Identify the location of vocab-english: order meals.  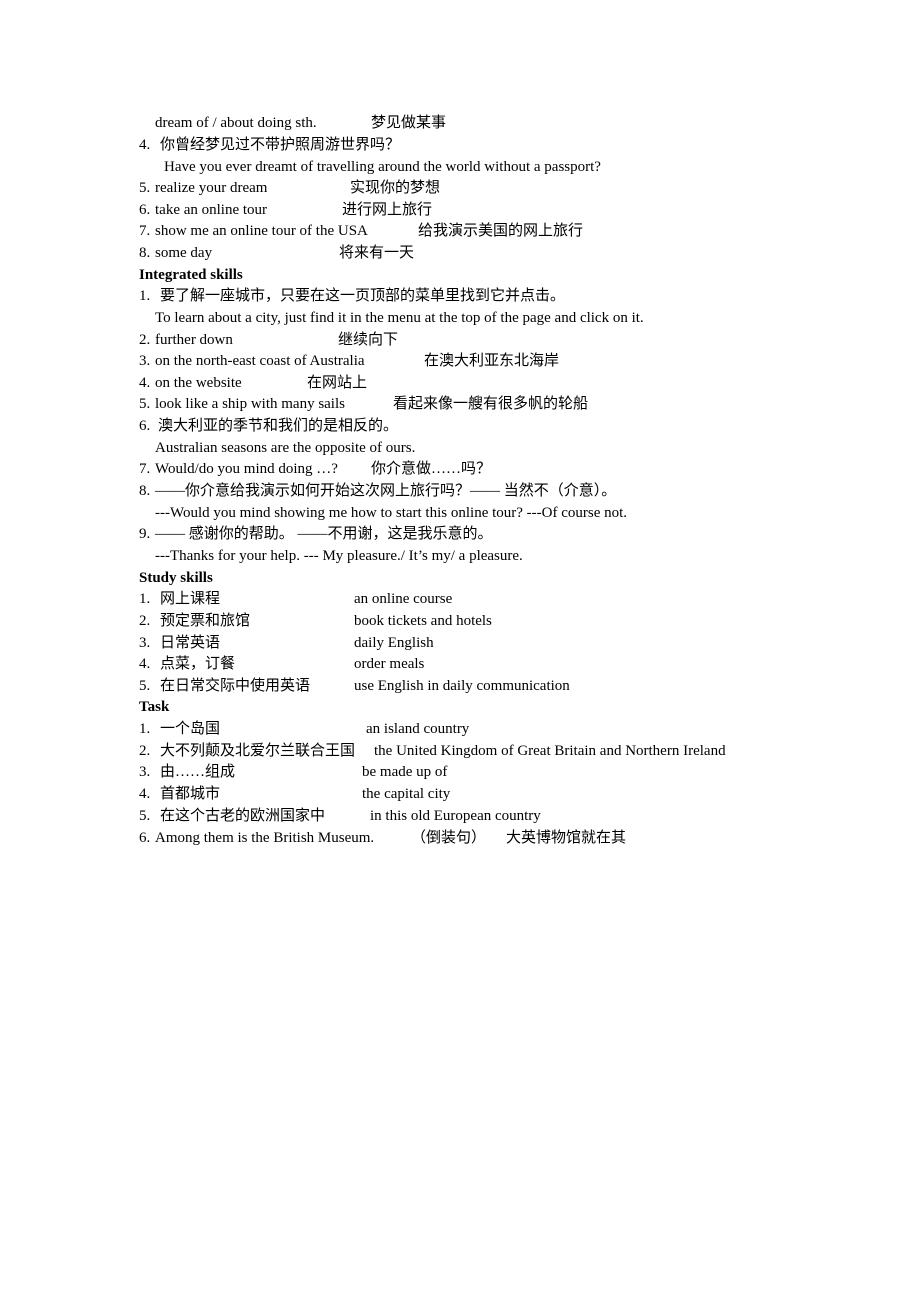
(389, 664).